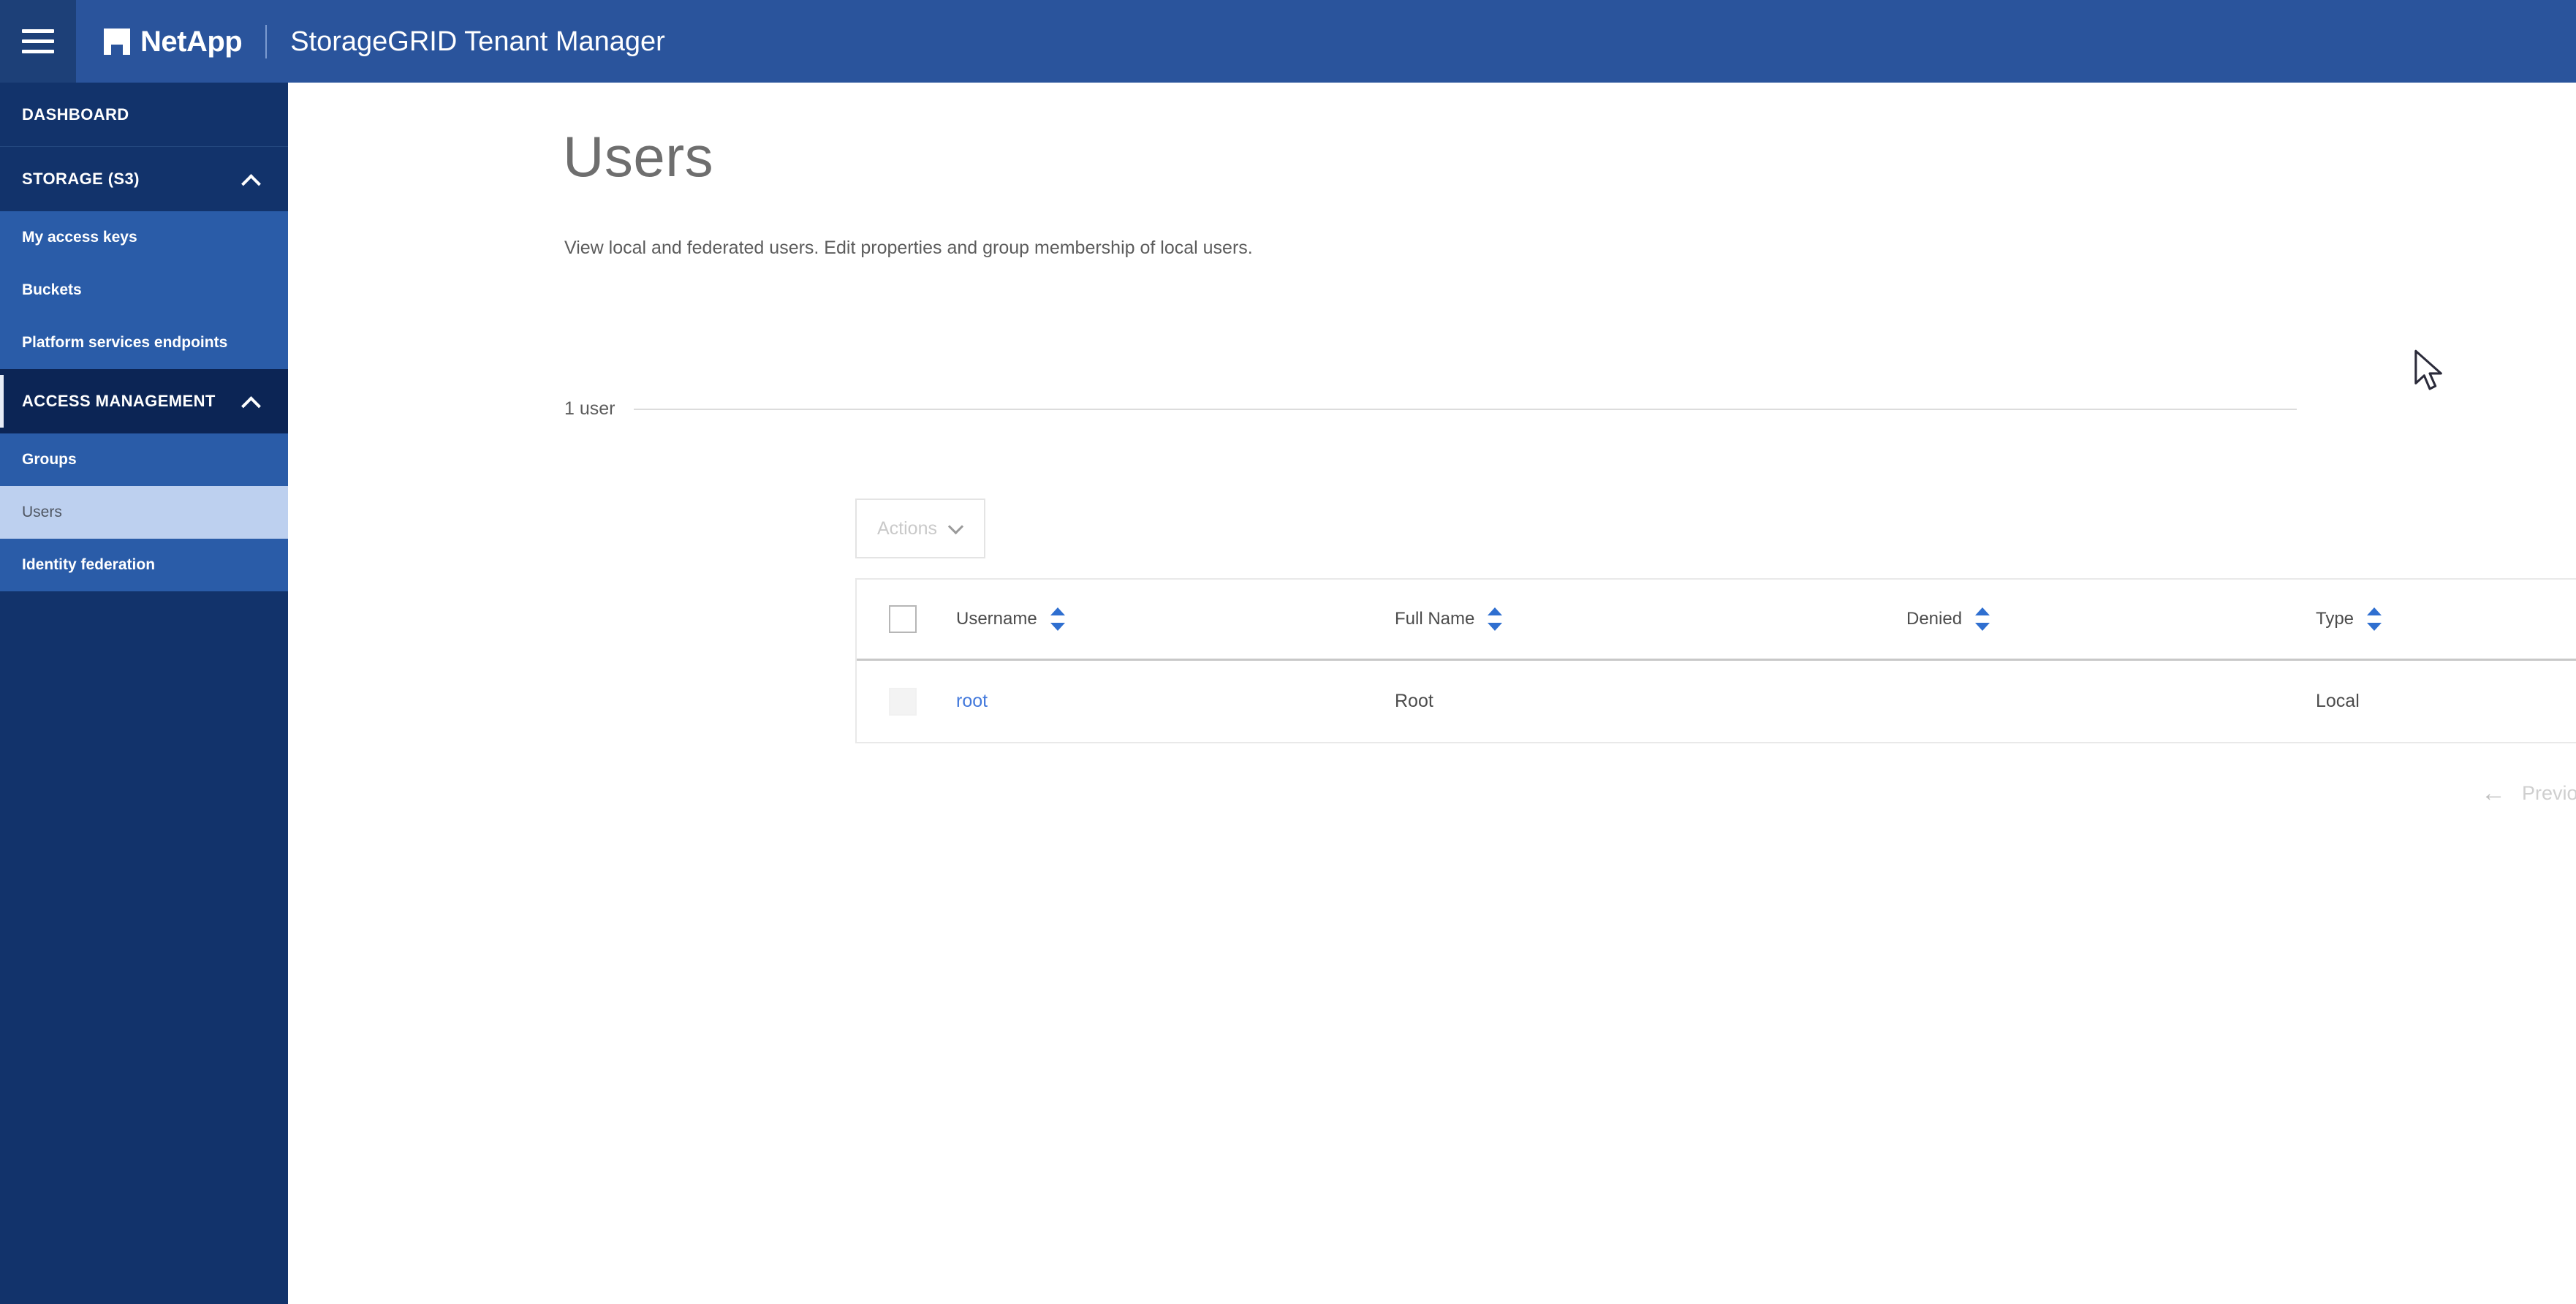  Describe the element at coordinates (1435, 619) in the screenshot. I see `column-header-label: Full Name` at that location.